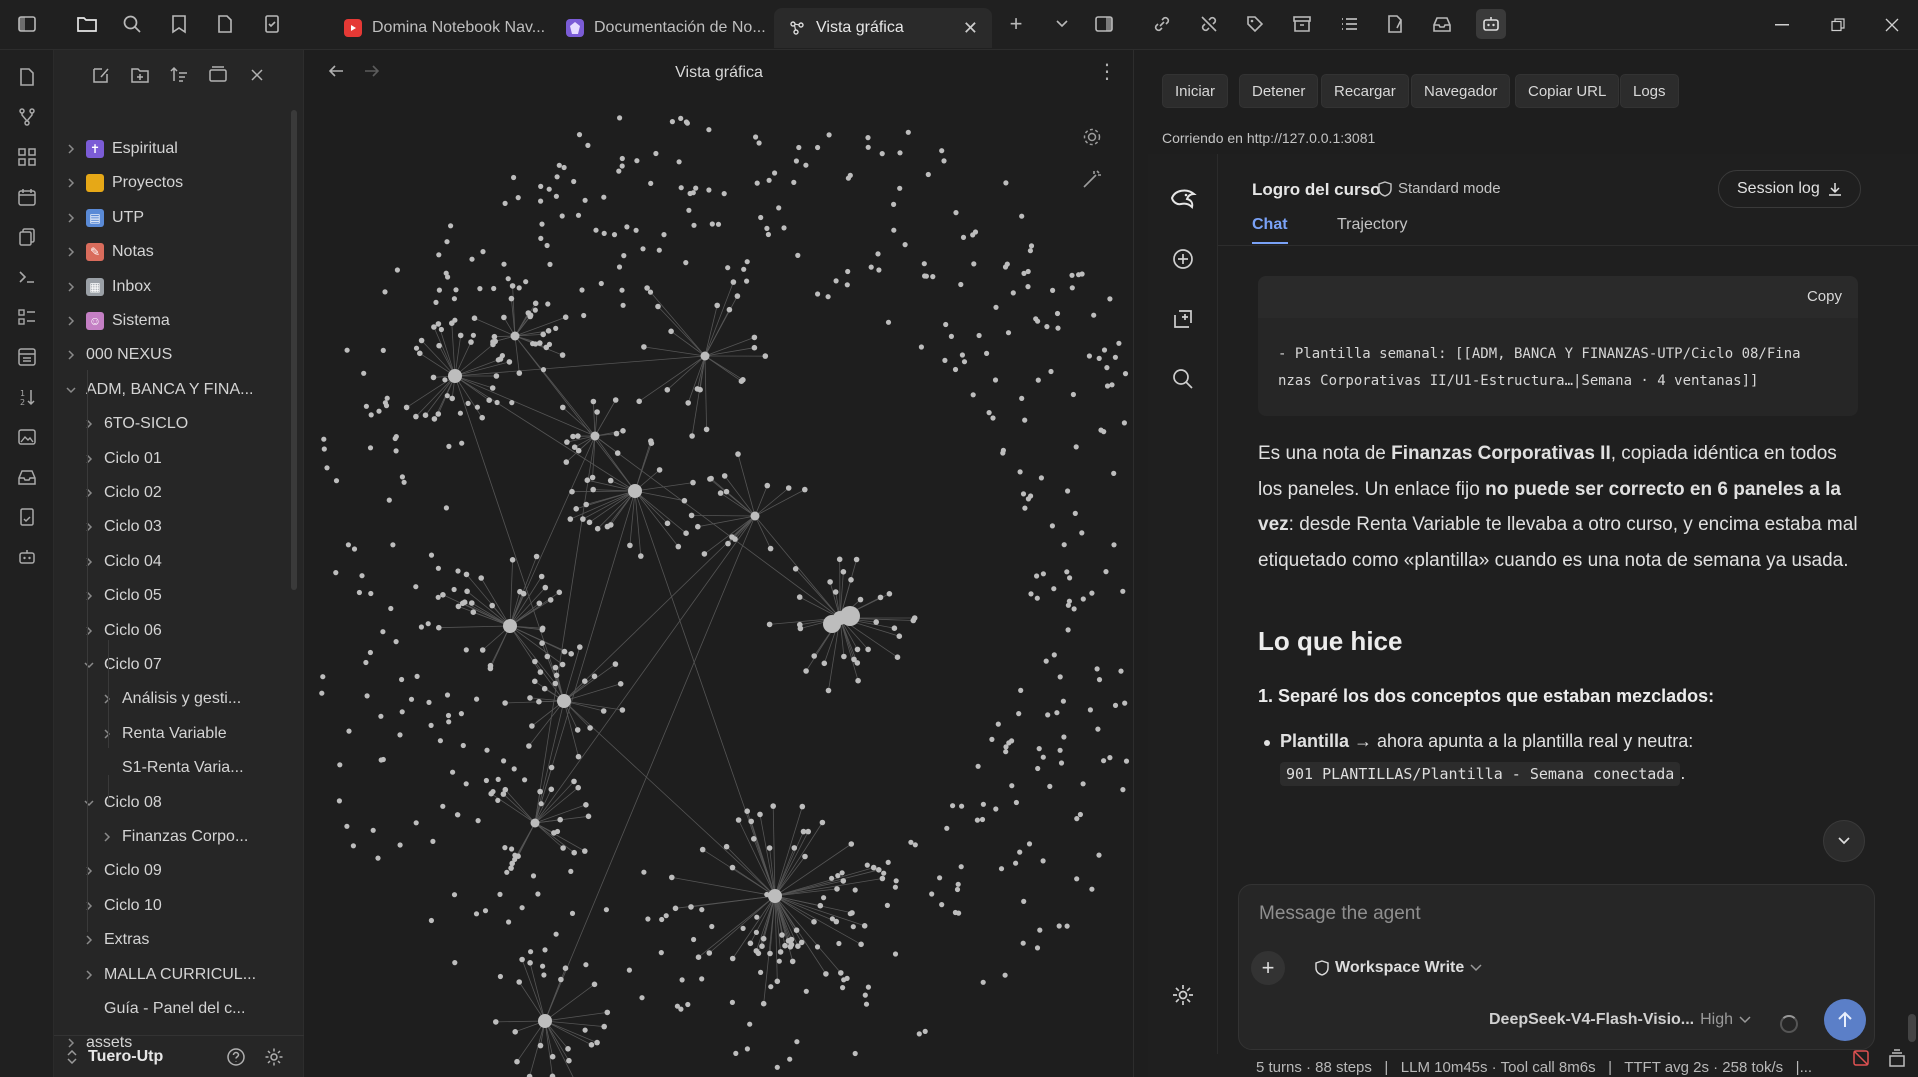 The height and width of the screenshot is (1077, 1918). What do you see at coordinates (87, 24) in the screenshot?
I see `folder-icon` at bounding box center [87, 24].